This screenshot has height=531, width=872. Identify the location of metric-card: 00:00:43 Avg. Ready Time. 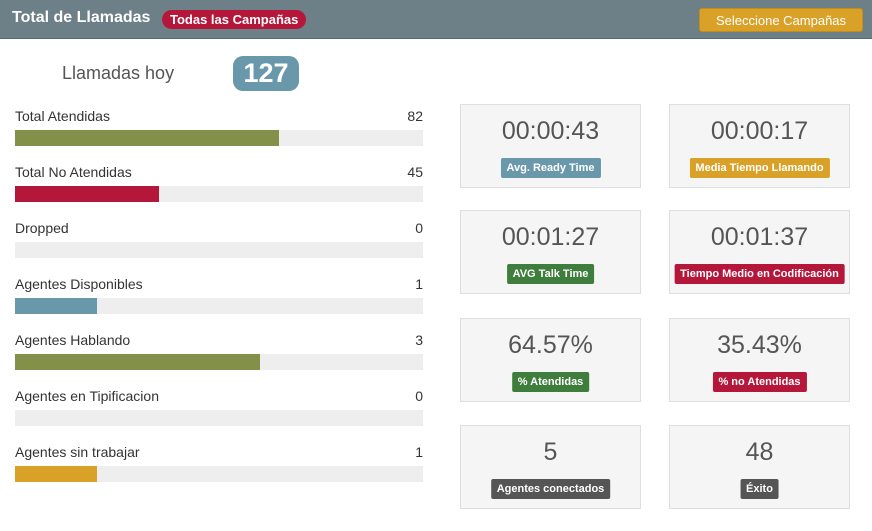
(550, 146).